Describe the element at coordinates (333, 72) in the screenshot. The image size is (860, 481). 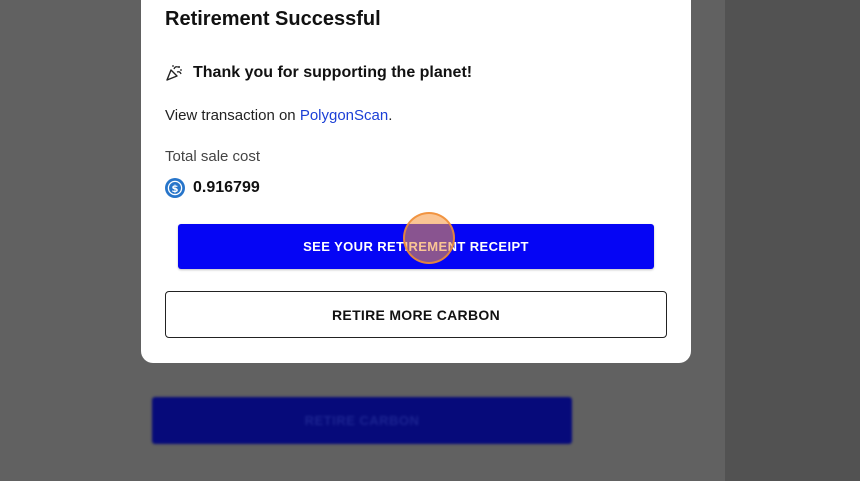
I see `thanks-message: Thank you for supporting the planet!` at that location.